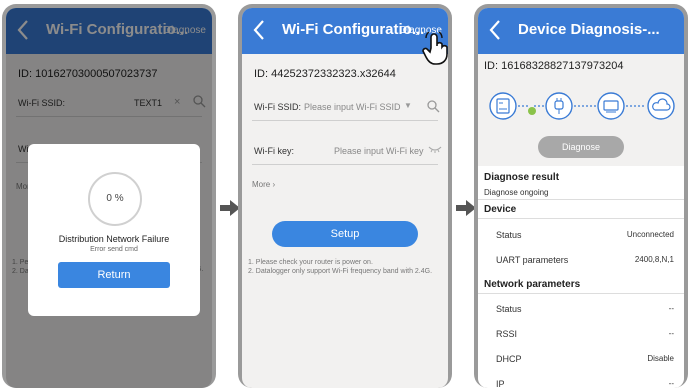 The image size is (690, 388). I want to click on plug-icon, so click(559, 108).